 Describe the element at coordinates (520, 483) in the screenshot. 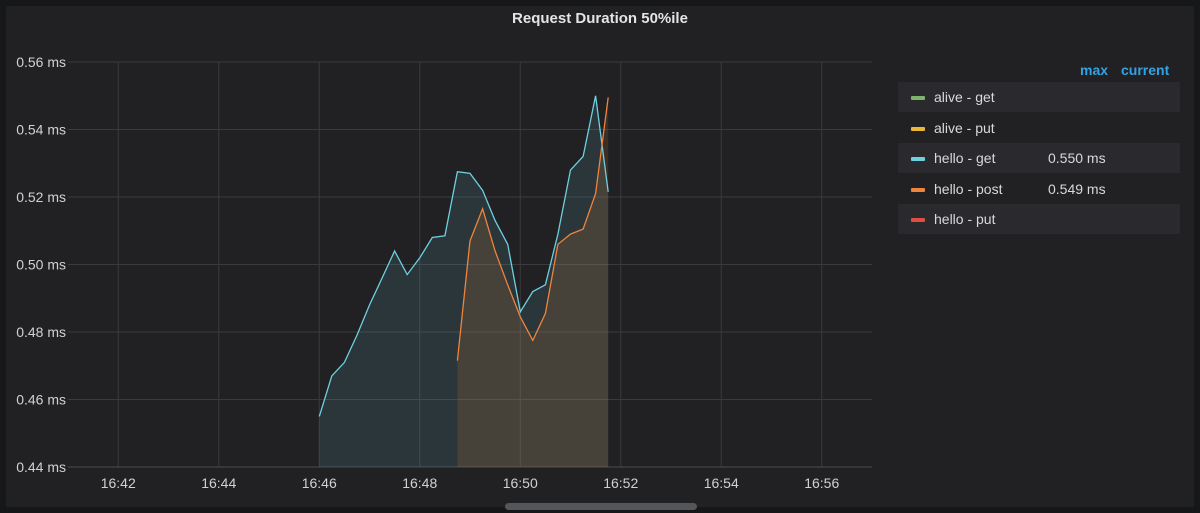

I see `x-tick-label: 16:50` at that location.